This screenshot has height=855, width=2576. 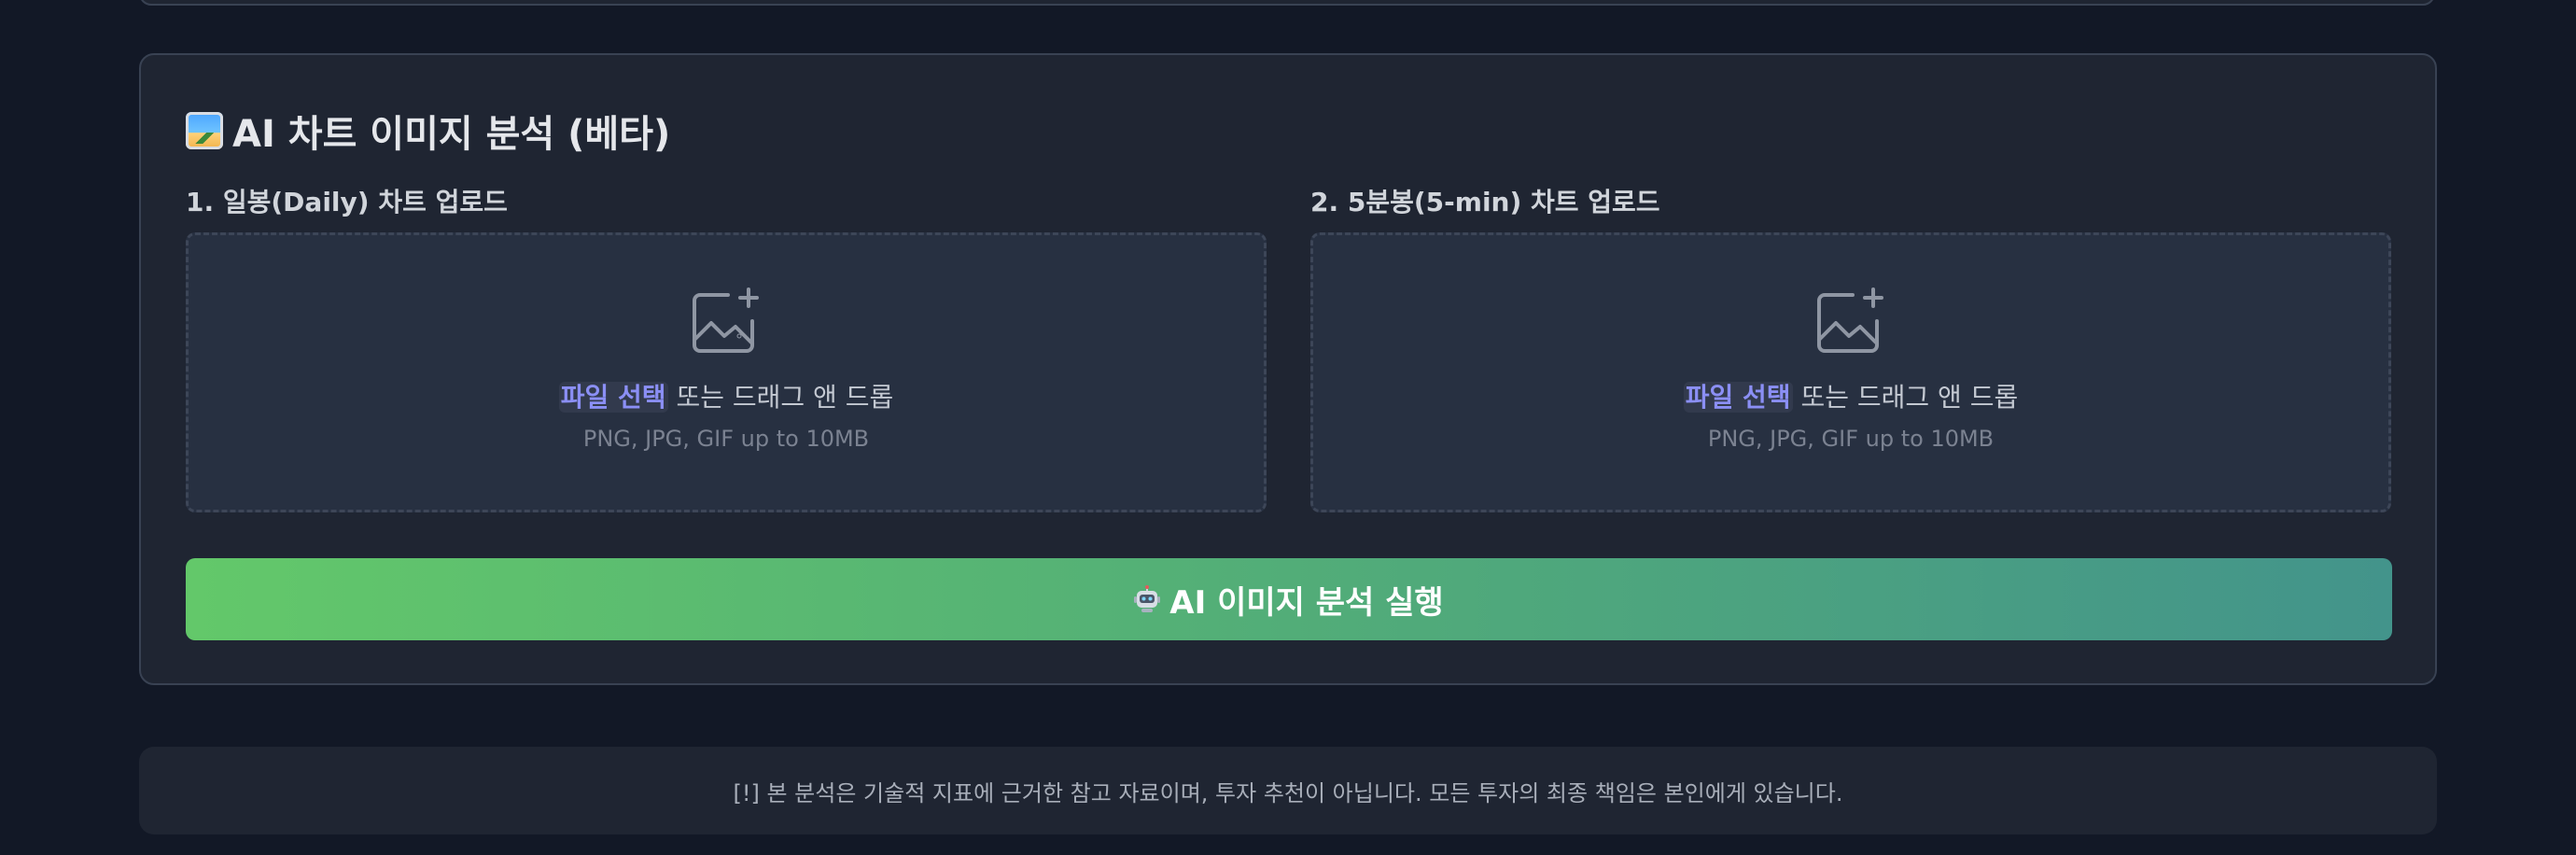 What do you see at coordinates (1905, 398) in the screenshot?
I see `five-min-drag-text: 또는 드래그 앤 드롭` at bounding box center [1905, 398].